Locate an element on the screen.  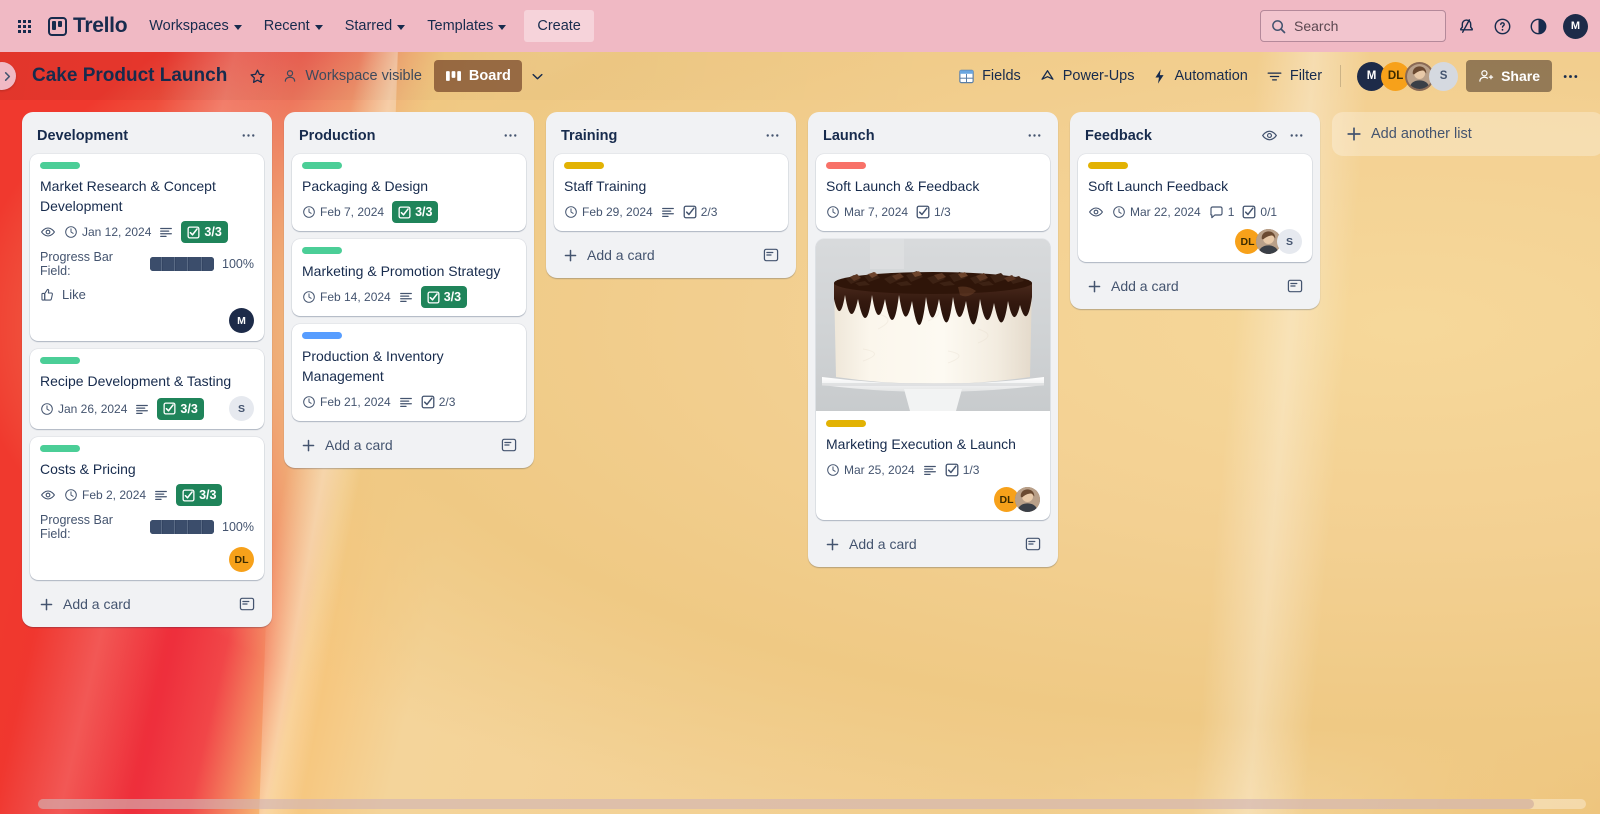
list-watch-icon is located at coordinates (1269, 135).